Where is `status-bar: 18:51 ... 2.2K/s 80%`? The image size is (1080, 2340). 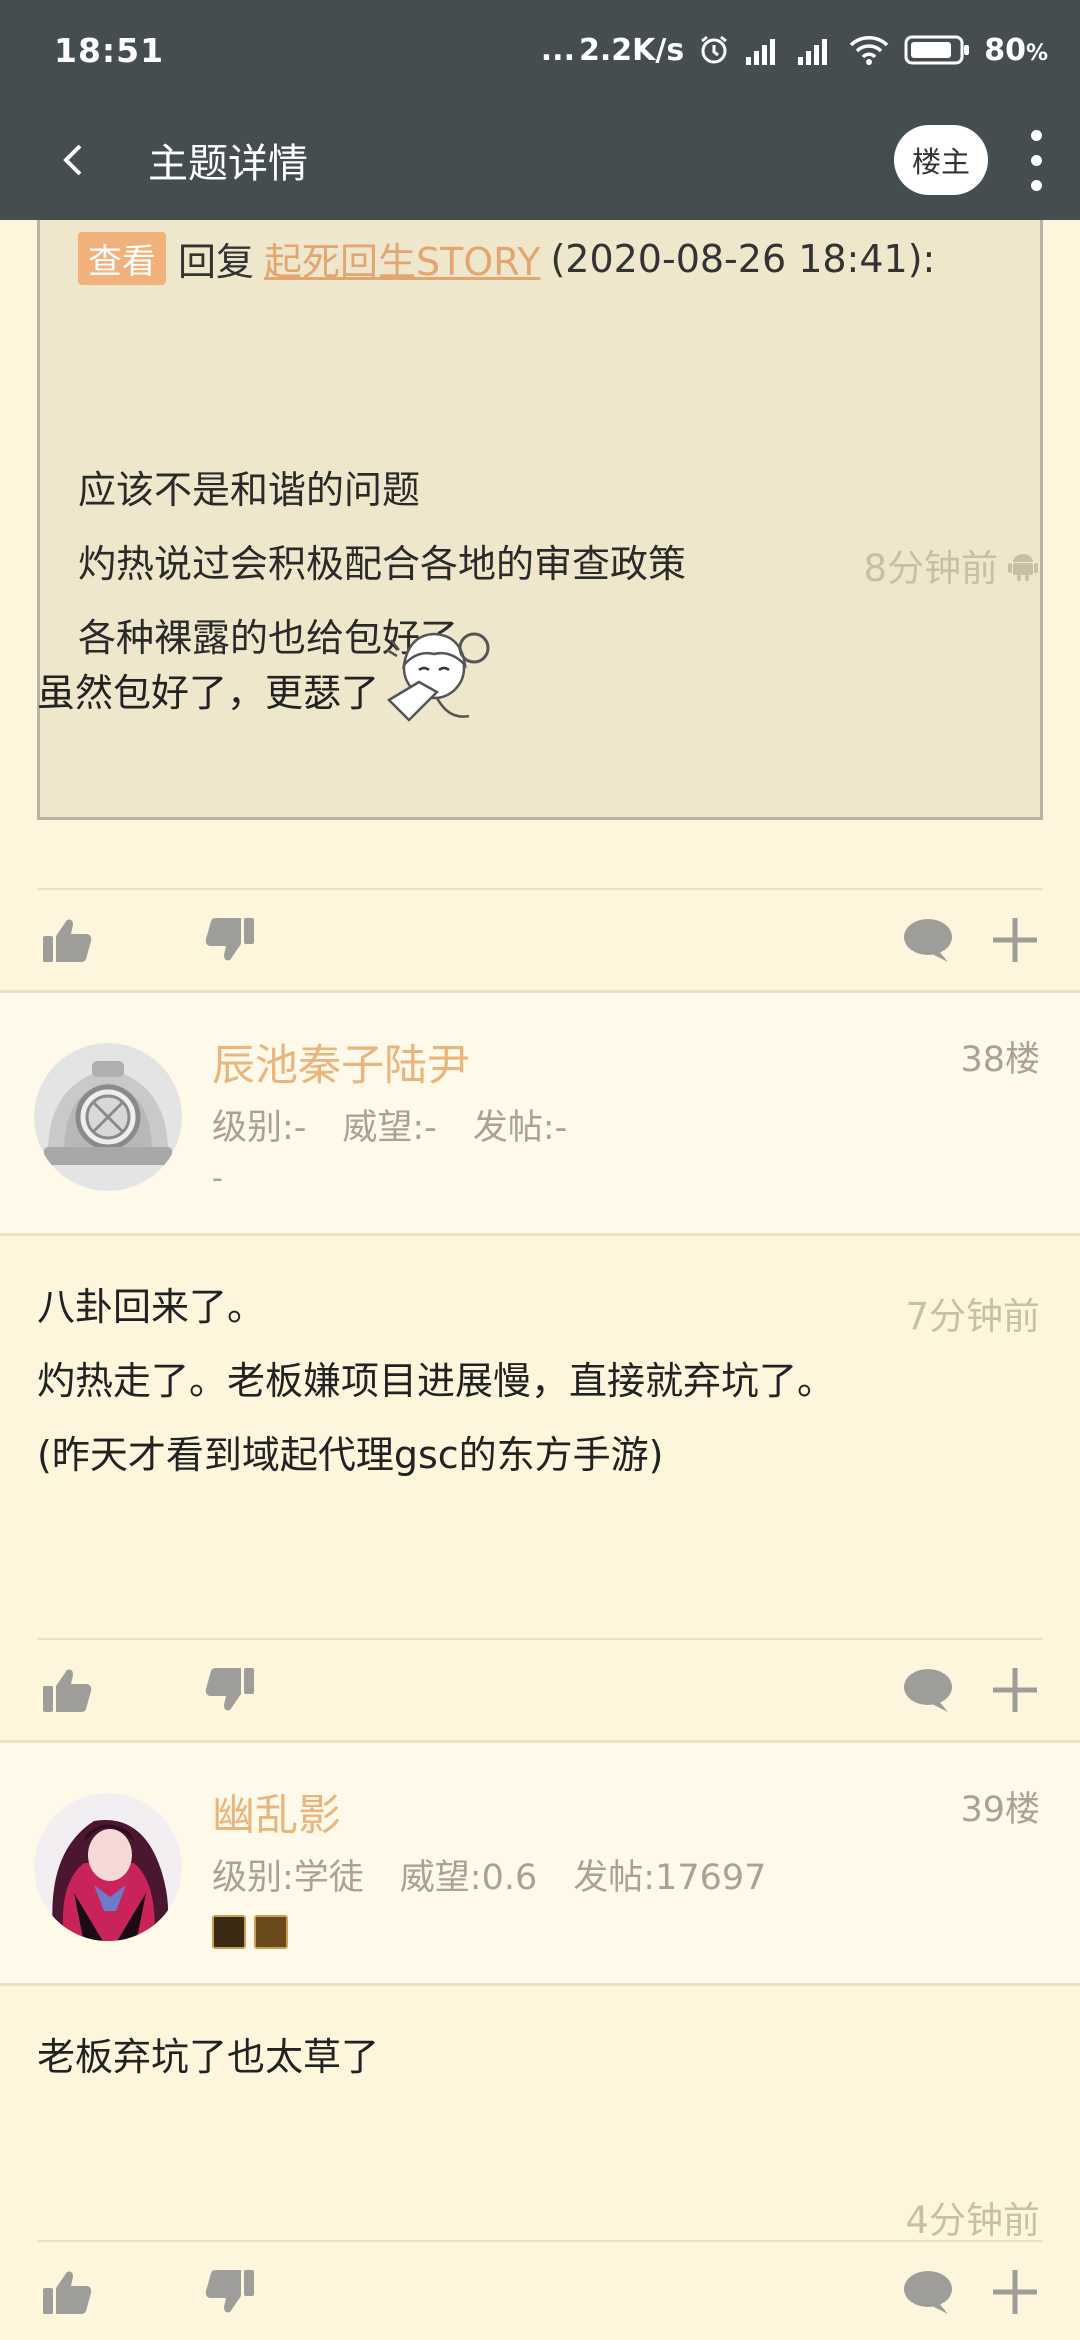 status-bar: 18:51 ... 2.2K/s 80% is located at coordinates (540, 50).